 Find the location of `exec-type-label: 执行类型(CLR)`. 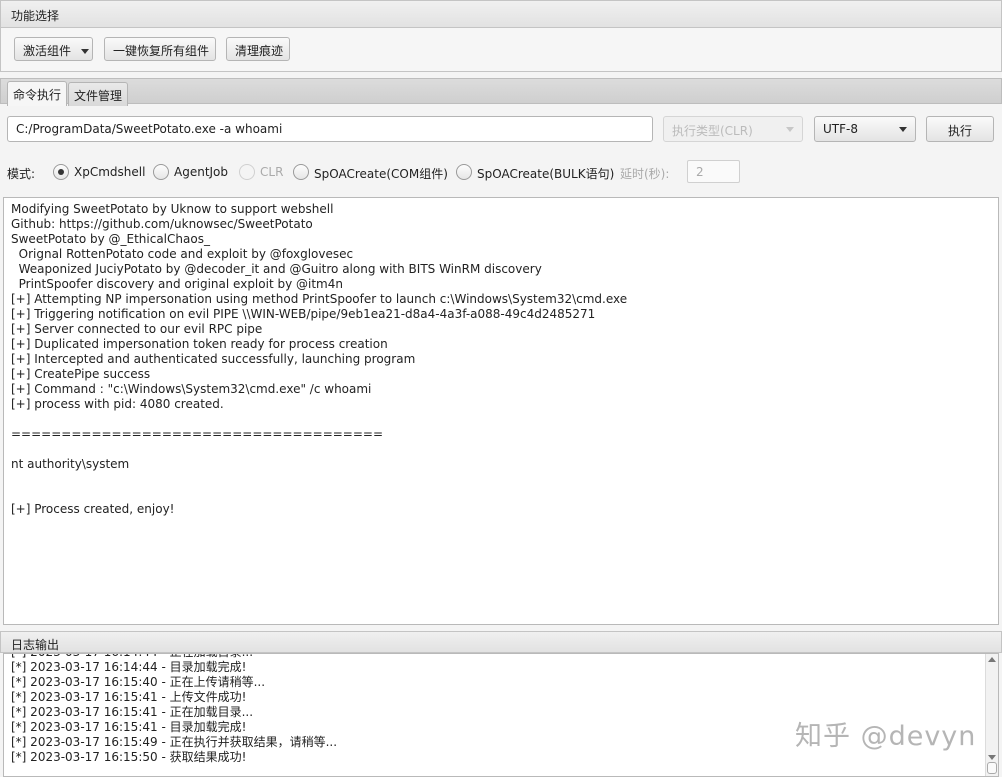

exec-type-label: 执行类型(CLR) is located at coordinates (712, 131).